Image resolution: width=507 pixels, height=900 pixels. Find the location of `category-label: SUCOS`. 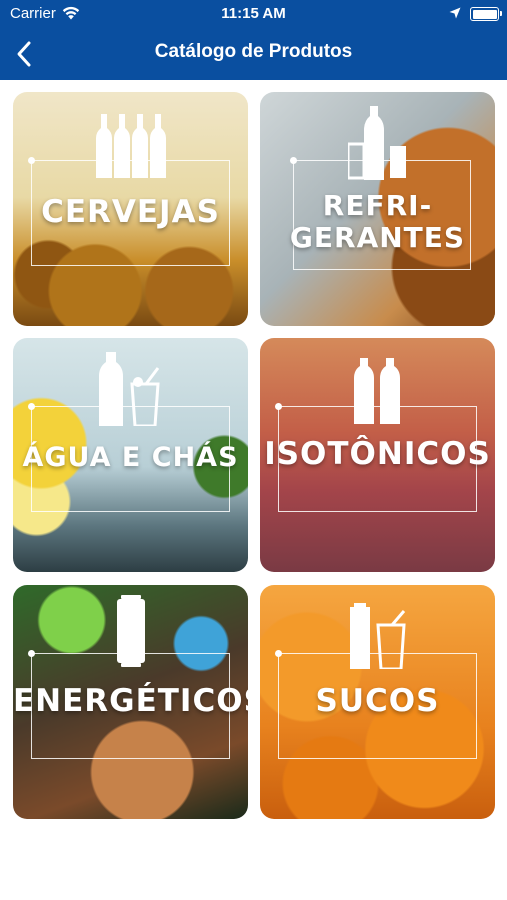

category-label: SUCOS is located at coordinates (377, 701).